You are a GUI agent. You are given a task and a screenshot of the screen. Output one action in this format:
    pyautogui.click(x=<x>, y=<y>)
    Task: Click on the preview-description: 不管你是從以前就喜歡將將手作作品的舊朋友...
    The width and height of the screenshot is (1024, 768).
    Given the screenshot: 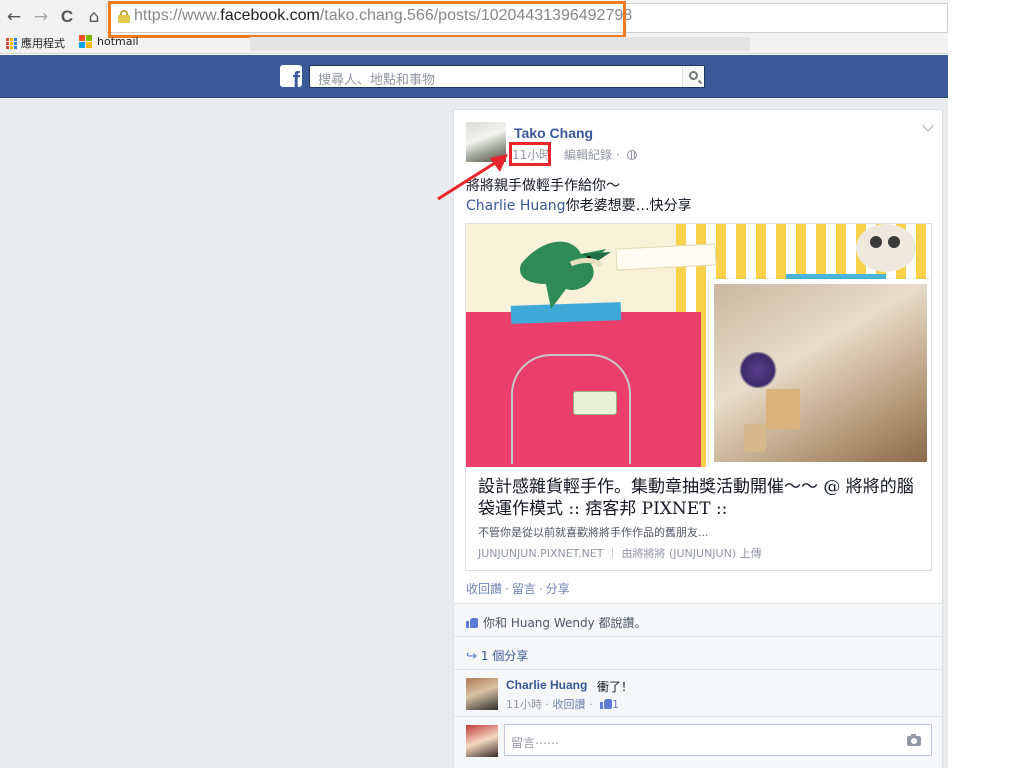 What is the action you would take?
    pyautogui.click(x=593, y=532)
    